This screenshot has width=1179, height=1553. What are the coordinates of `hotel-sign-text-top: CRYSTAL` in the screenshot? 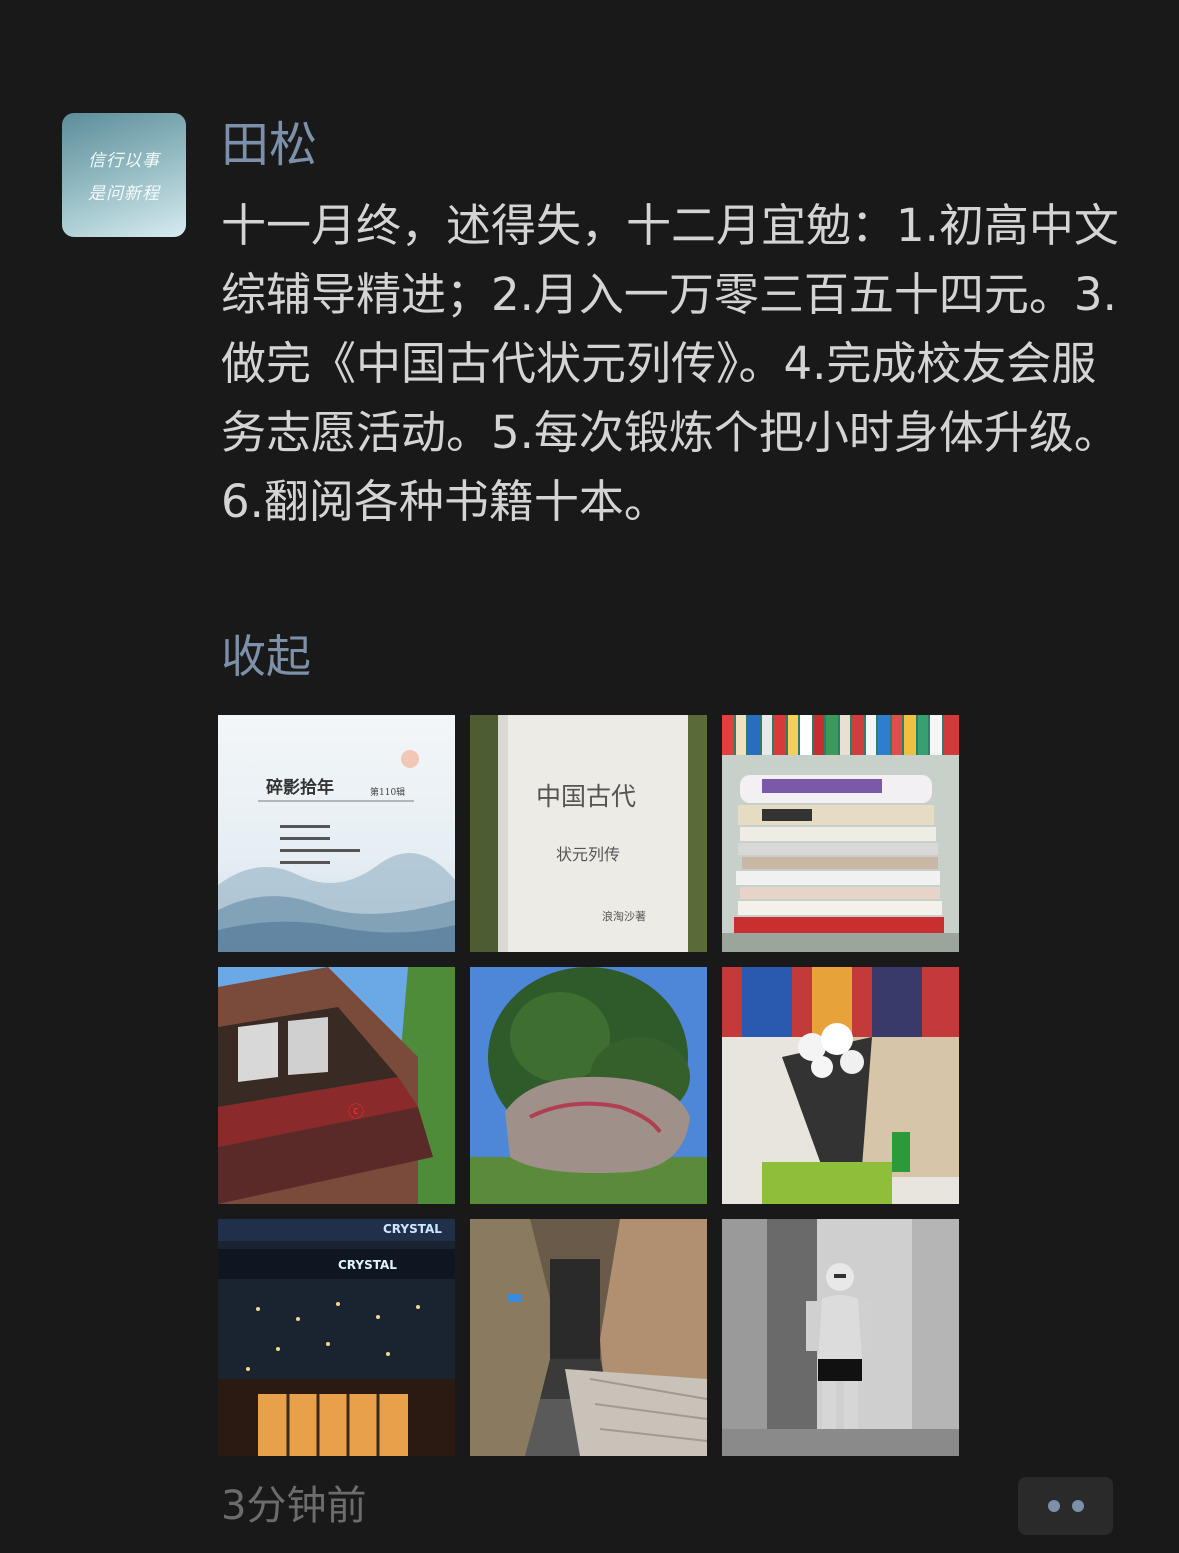 It's located at (412, 1229).